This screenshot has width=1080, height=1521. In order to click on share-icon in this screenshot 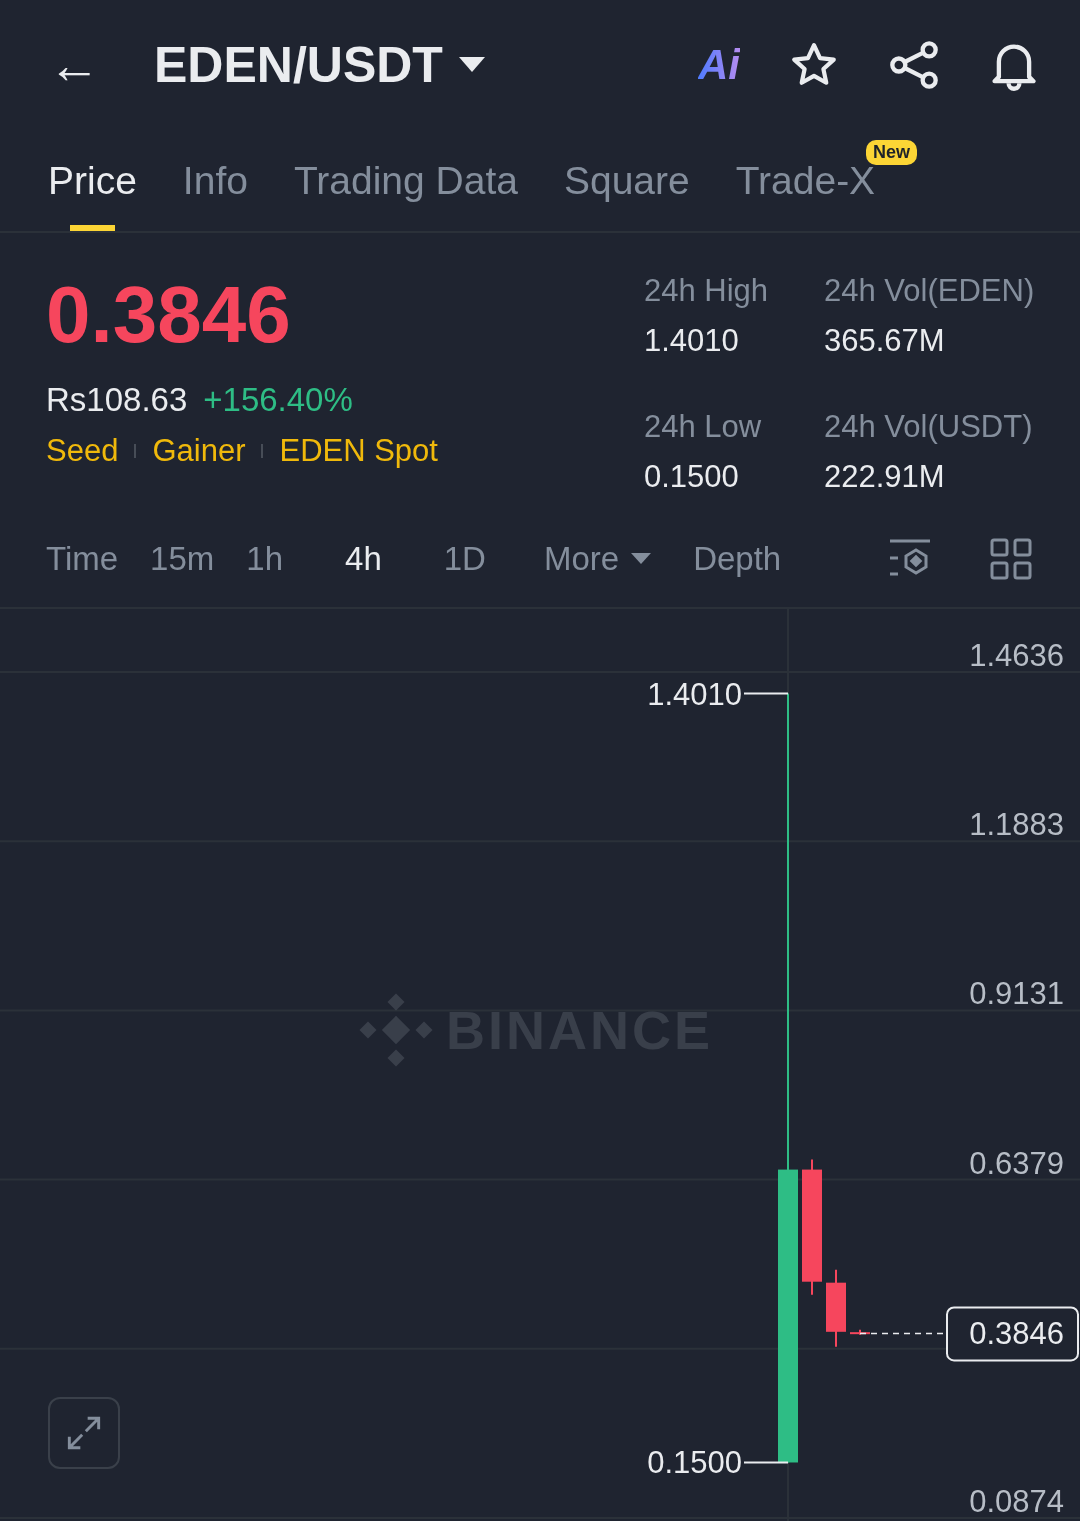, I will do `click(914, 65)`.